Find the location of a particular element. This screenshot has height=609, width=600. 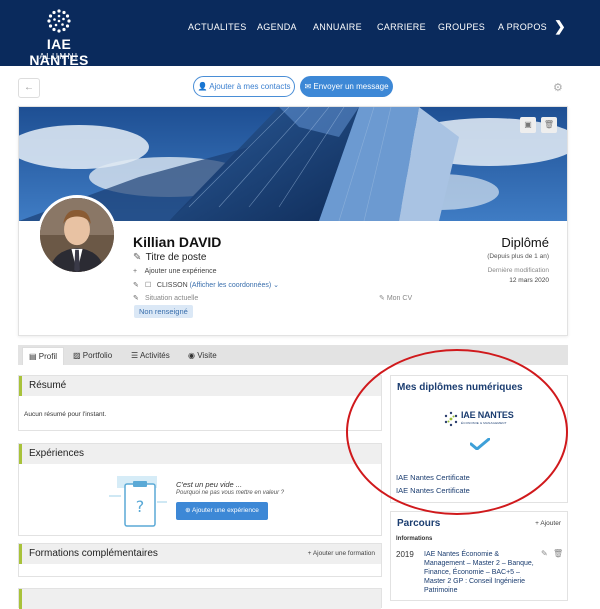

add-experience-row: + Ajouter une expérience is located at coordinates (175, 271).